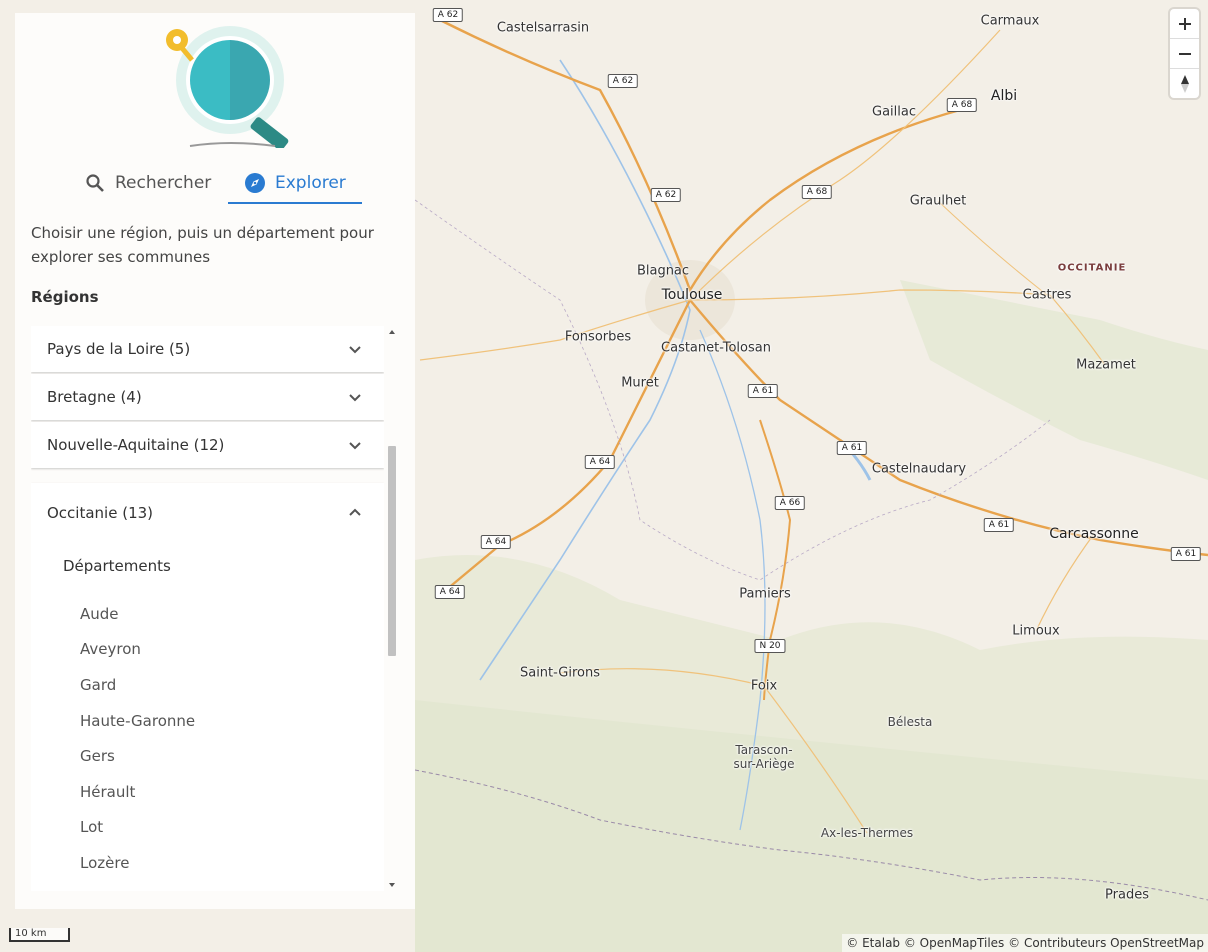 This screenshot has width=1208, height=952. I want to click on region-label: Pays de la Loire (5), so click(119, 349).